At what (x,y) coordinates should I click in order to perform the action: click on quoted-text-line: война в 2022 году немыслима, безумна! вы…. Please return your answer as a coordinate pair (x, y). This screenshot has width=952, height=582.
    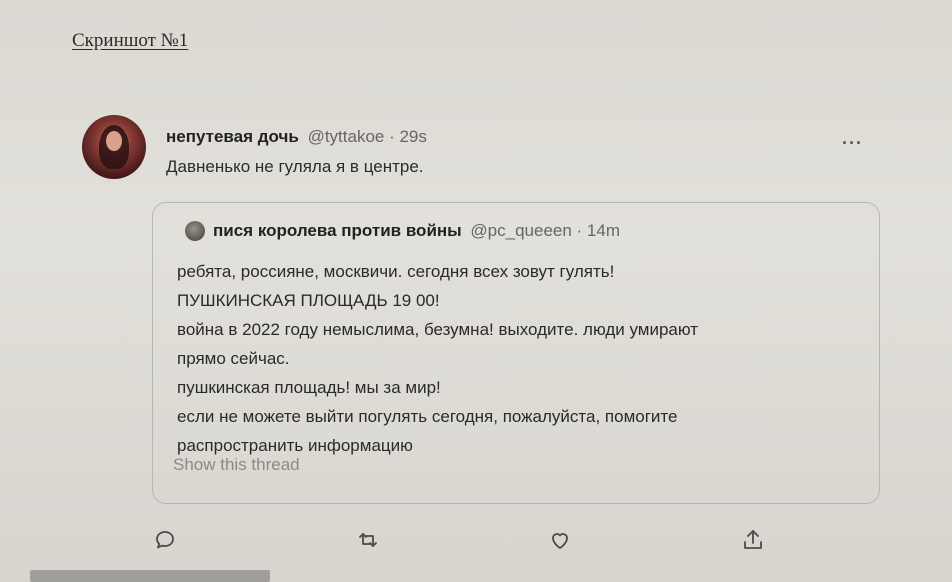
    Looking at the image, I should click on (438, 329).